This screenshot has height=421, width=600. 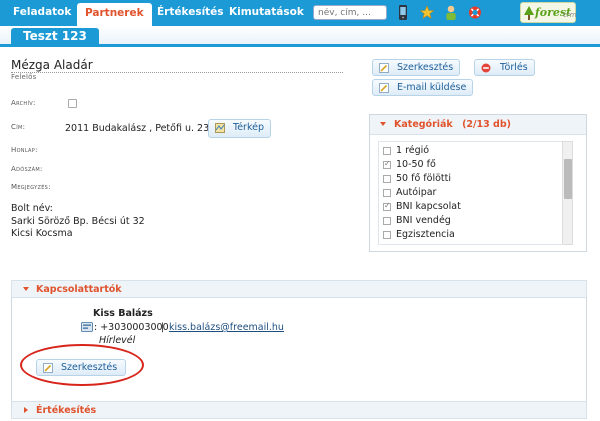 I want to click on edit-button-label: Szerkesztés, so click(x=425, y=67).